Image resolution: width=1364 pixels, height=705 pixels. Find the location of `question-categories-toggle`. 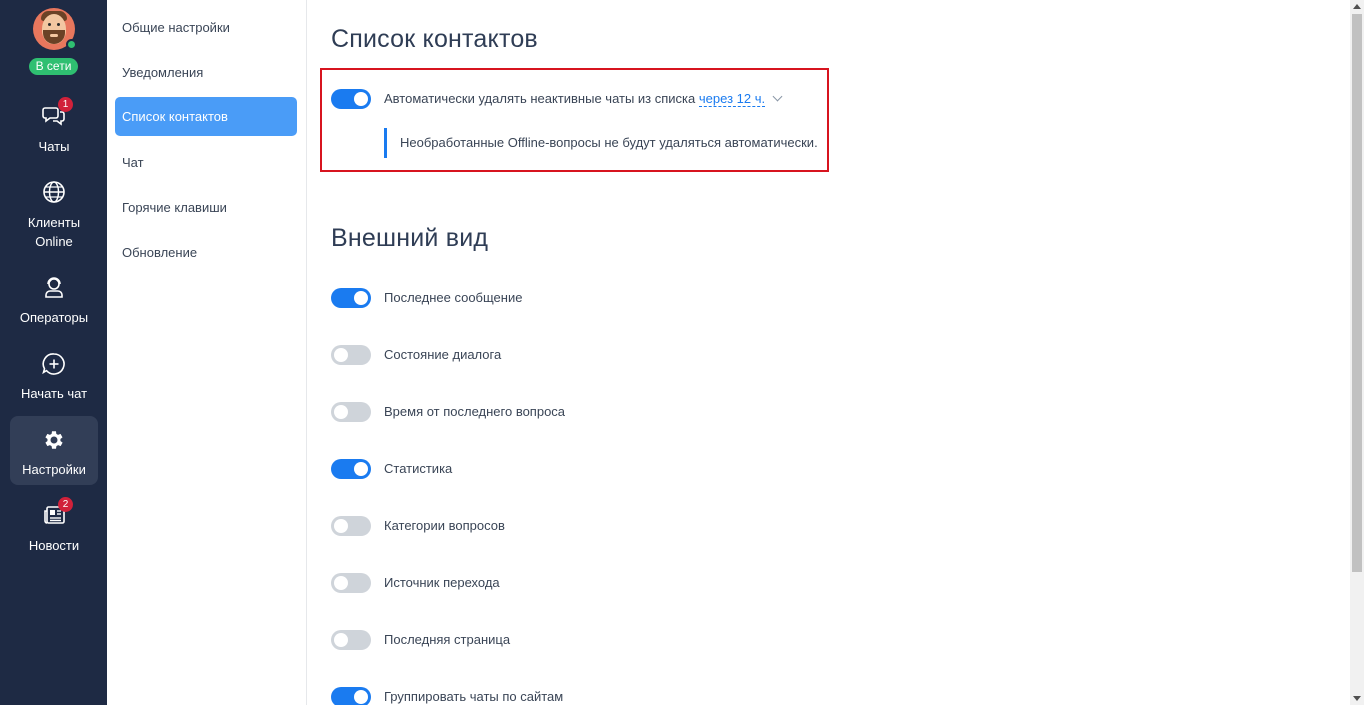

question-categories-toggle is located at coordinates (351, 526).